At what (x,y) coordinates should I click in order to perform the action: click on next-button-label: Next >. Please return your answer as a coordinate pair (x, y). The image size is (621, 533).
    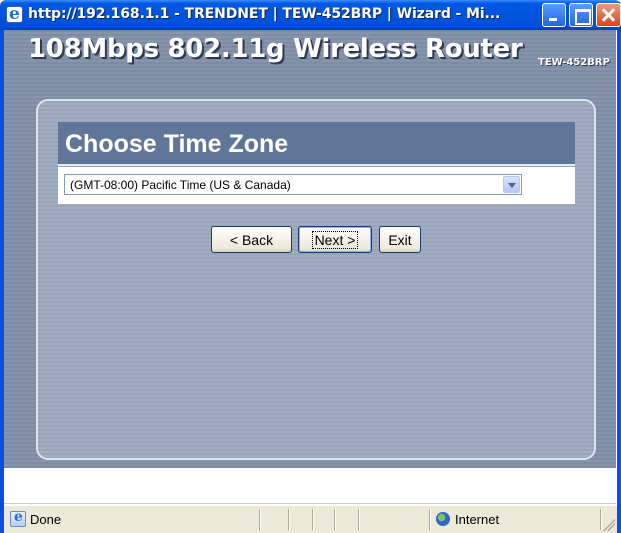
    Looking at the image, I should click on (335, 239).